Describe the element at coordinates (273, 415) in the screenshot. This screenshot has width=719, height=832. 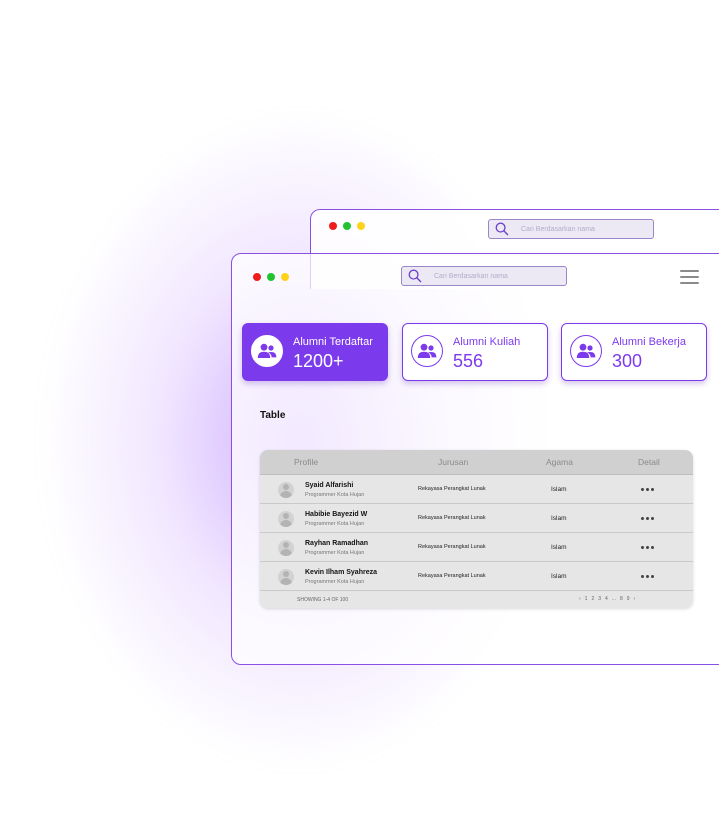
I see `section-title: Table` at that location.